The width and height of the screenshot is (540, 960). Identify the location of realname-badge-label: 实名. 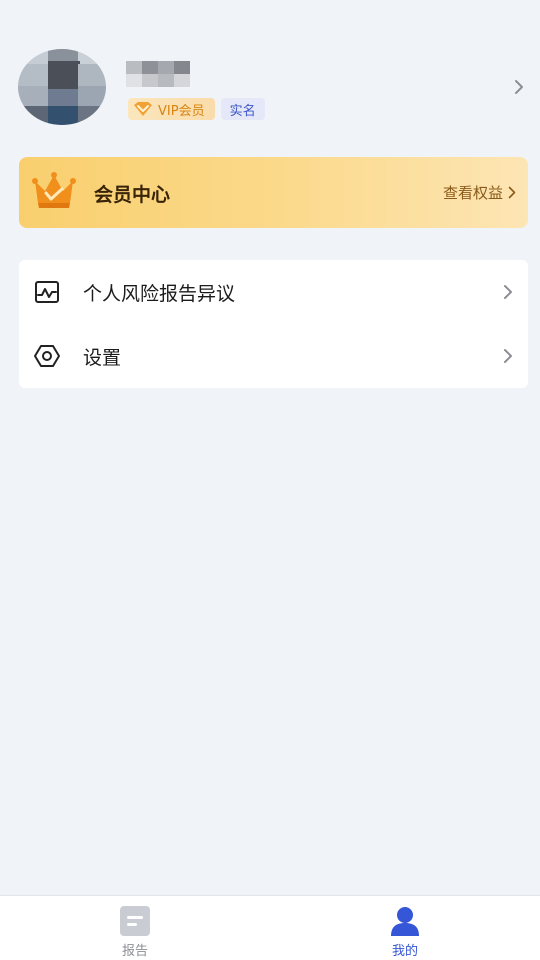
(242, 111).